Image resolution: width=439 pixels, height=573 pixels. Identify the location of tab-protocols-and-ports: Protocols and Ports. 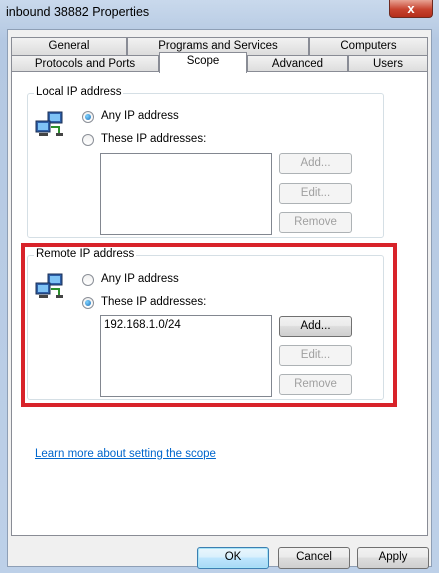
(85, 63).